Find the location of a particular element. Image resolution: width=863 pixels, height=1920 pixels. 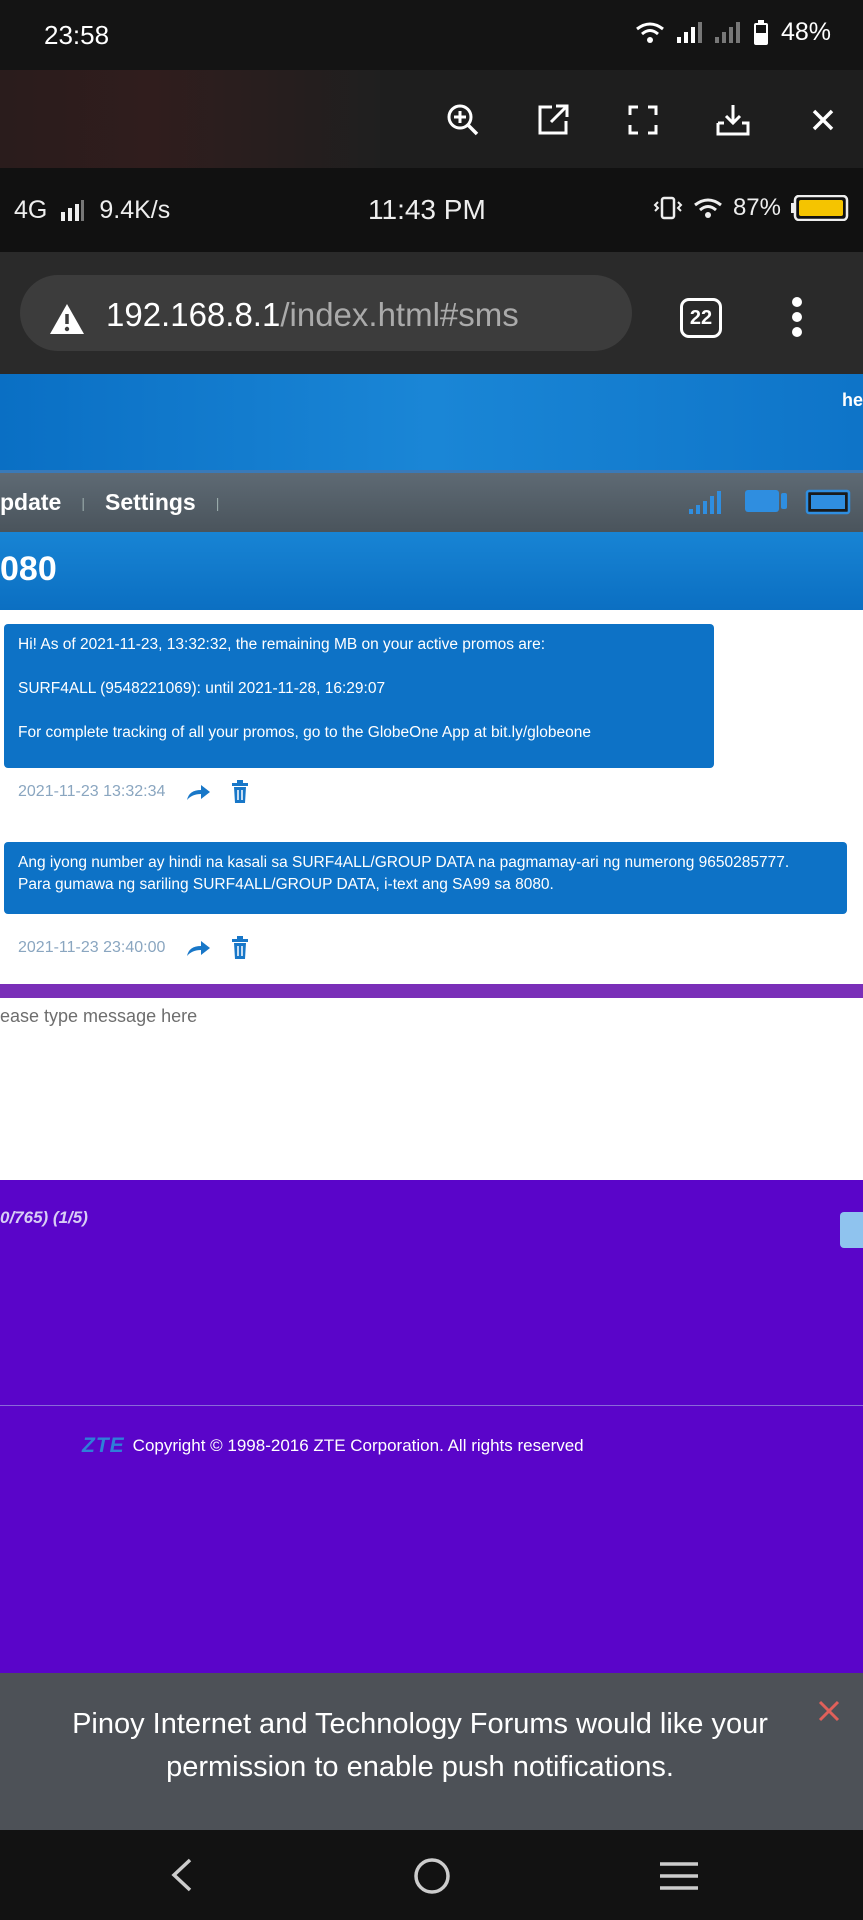

zoom-in-icon is located at coordinates (463, 120).